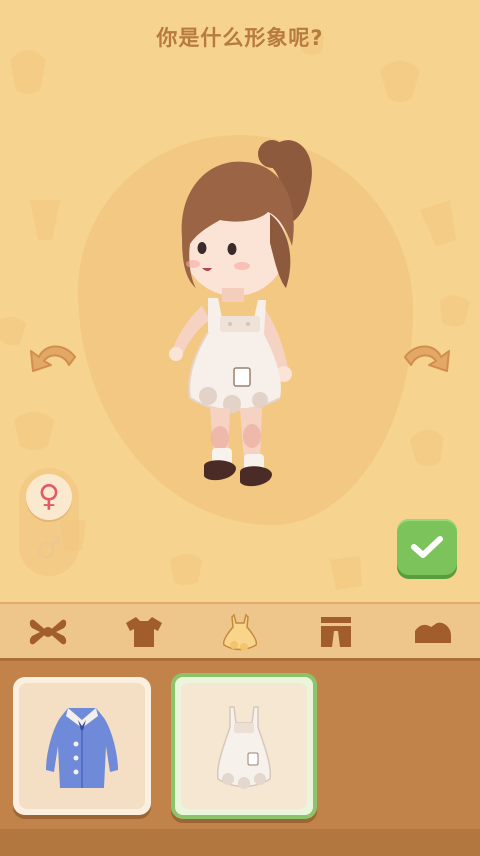 The width and height of the screenshot is (480, 856). Describe the element at coordinates (240, 38) in the screenshot. I see `page-title: 你是什么形象呢?` at that location.